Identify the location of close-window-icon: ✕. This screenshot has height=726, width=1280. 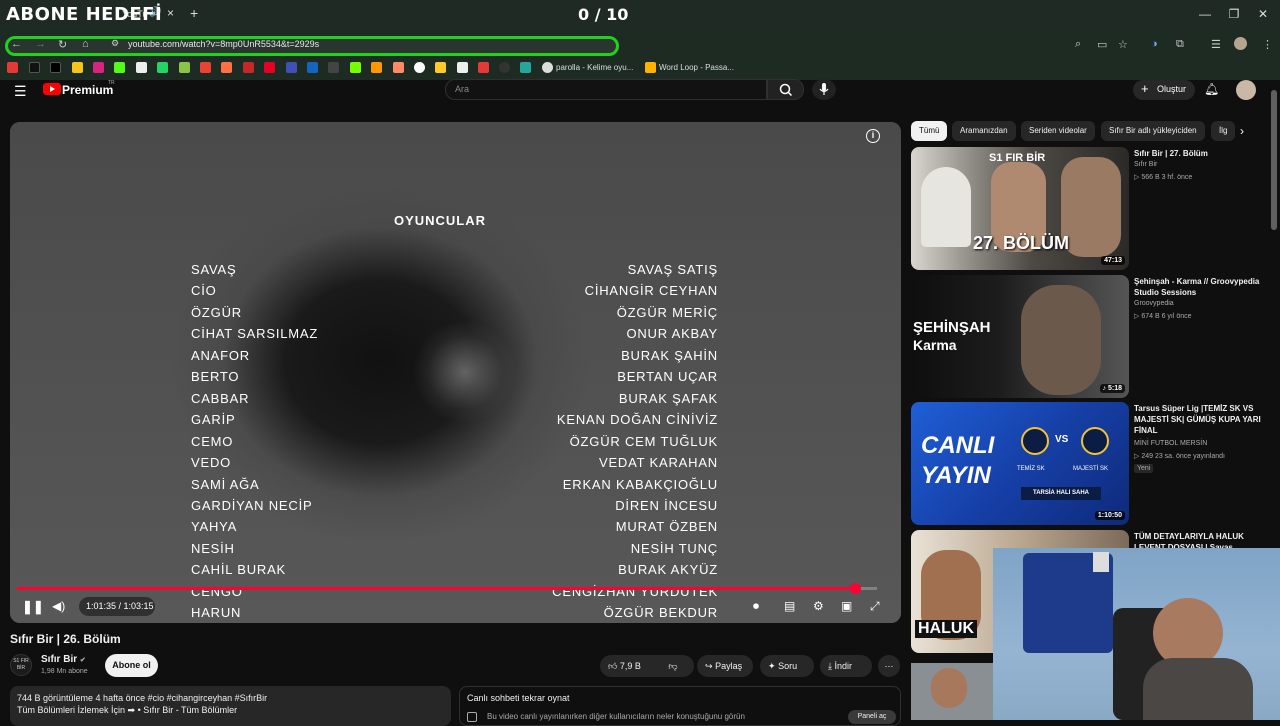
(1263, 14).